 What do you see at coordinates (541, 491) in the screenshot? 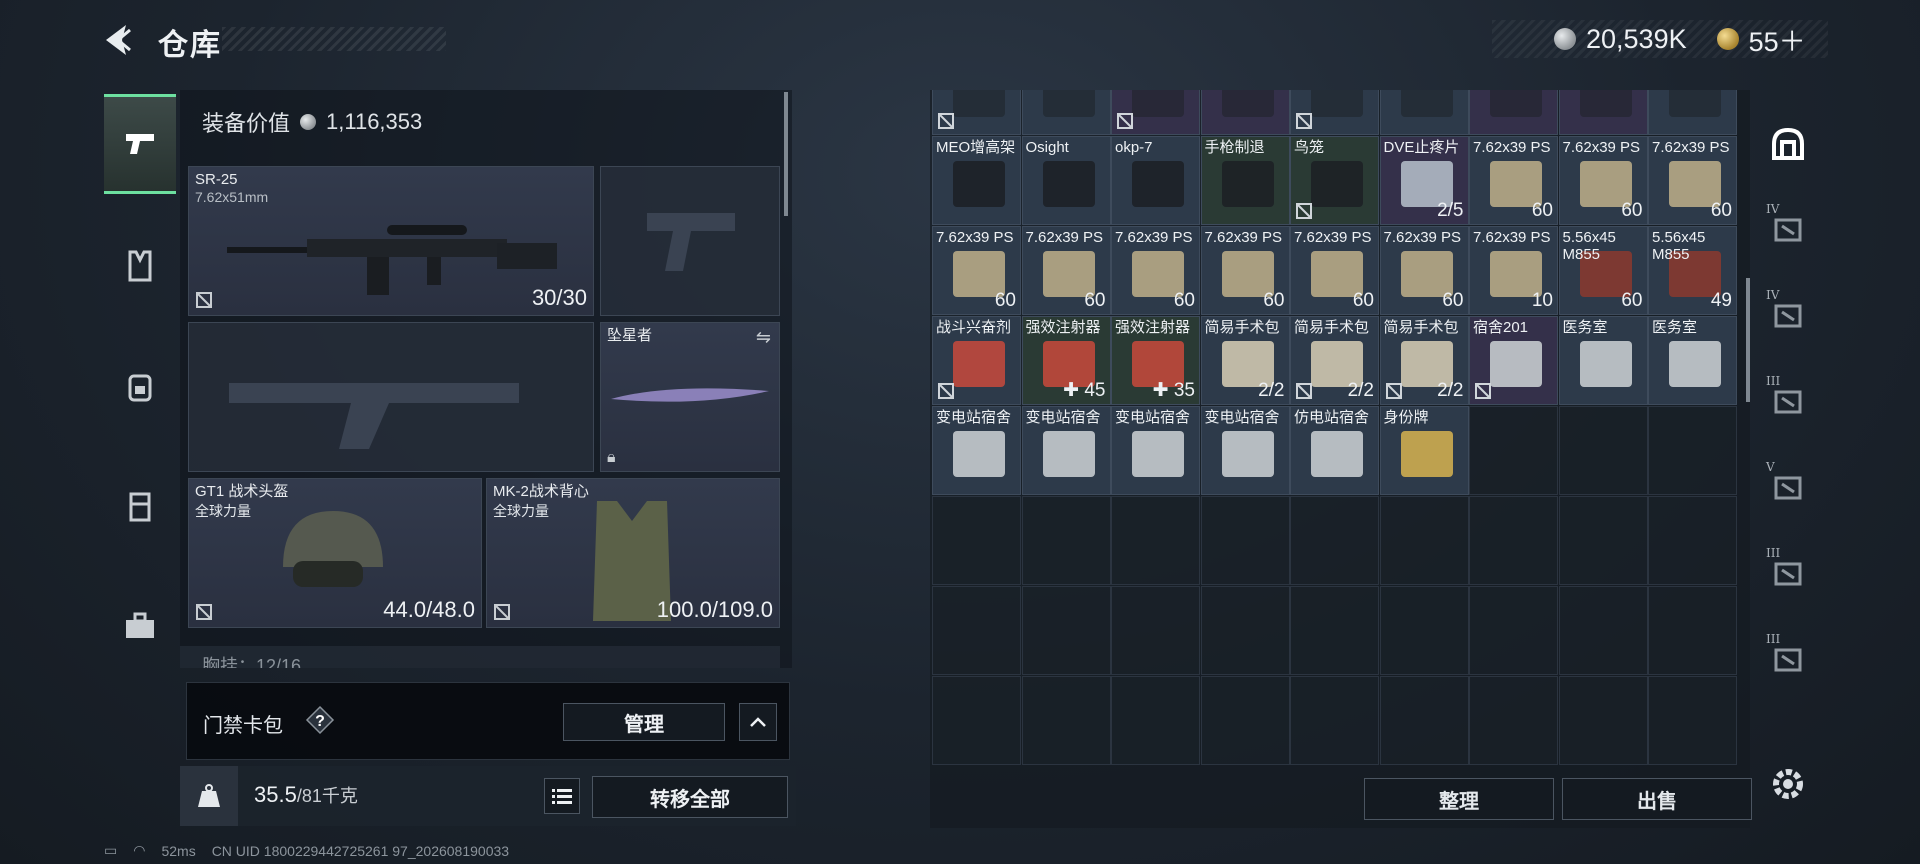
I see `vest-name: MK-2战术背心` at bounding box center [541, 491].